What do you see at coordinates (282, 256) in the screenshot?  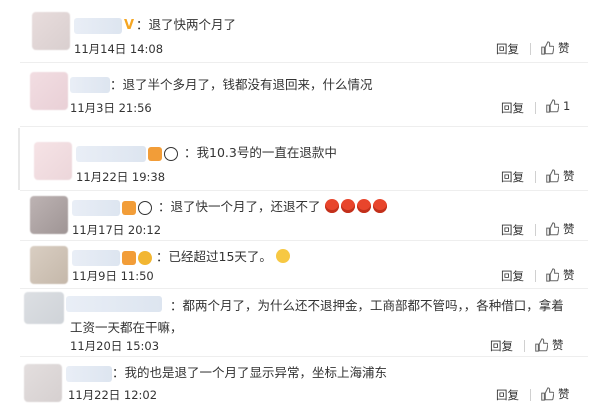 I see `laugh-emoji-icon` at bounding box center [282, 256].